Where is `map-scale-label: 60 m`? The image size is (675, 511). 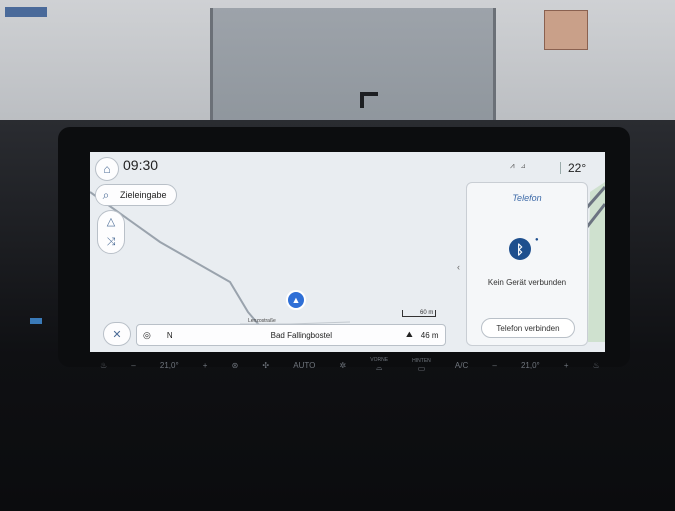
map-scale-label: 60 m is located at coordinates (427, 313).